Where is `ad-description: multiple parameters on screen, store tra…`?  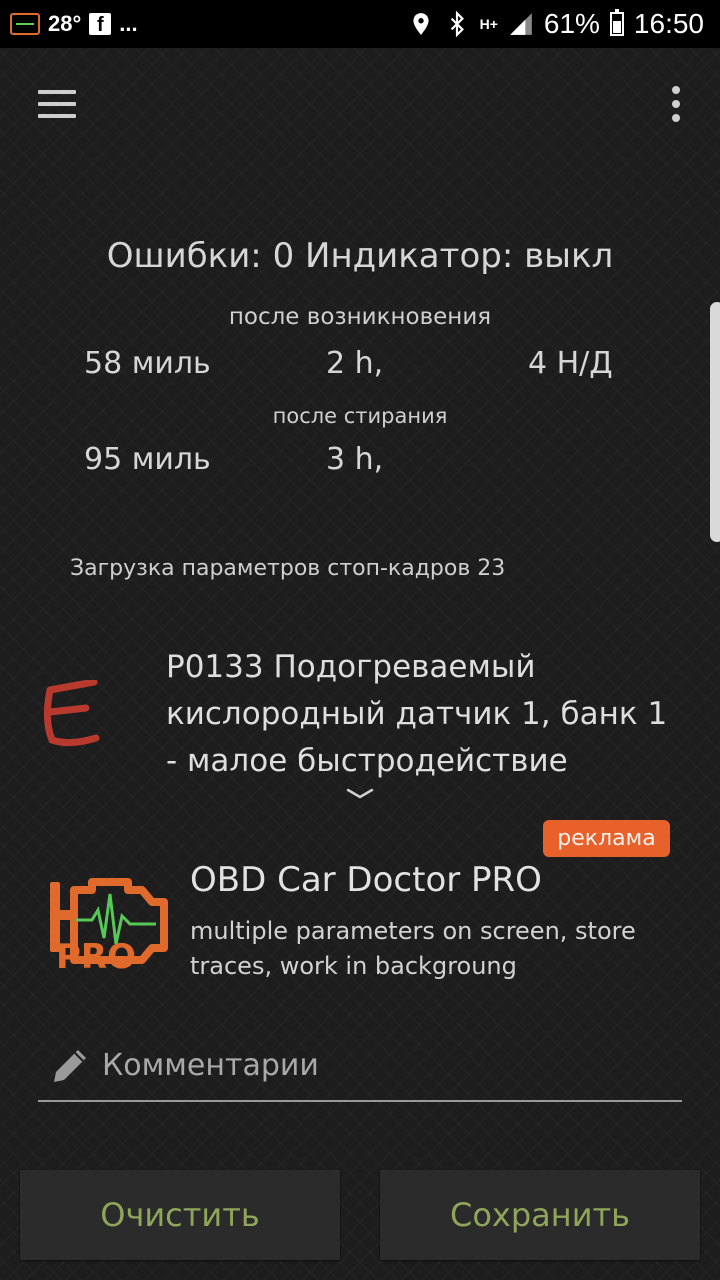
ad-description: multiple parameters on screen, store tra… is located at coordinates (435, 949).